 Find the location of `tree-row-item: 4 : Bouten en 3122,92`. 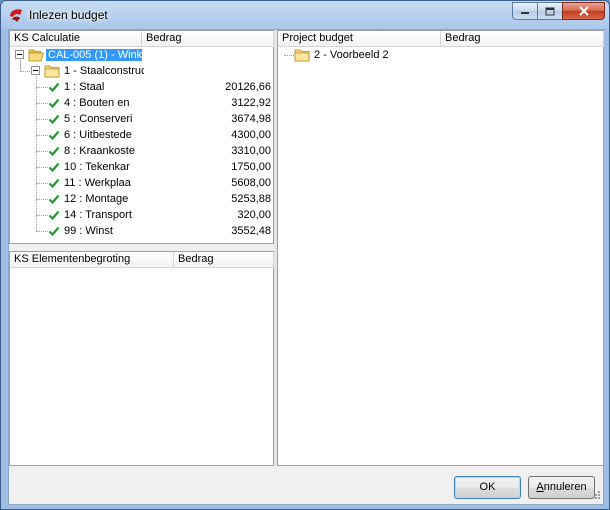

tree-row-item: 4 : Bouten en 3122,92 is located at coordinates (141, 103).